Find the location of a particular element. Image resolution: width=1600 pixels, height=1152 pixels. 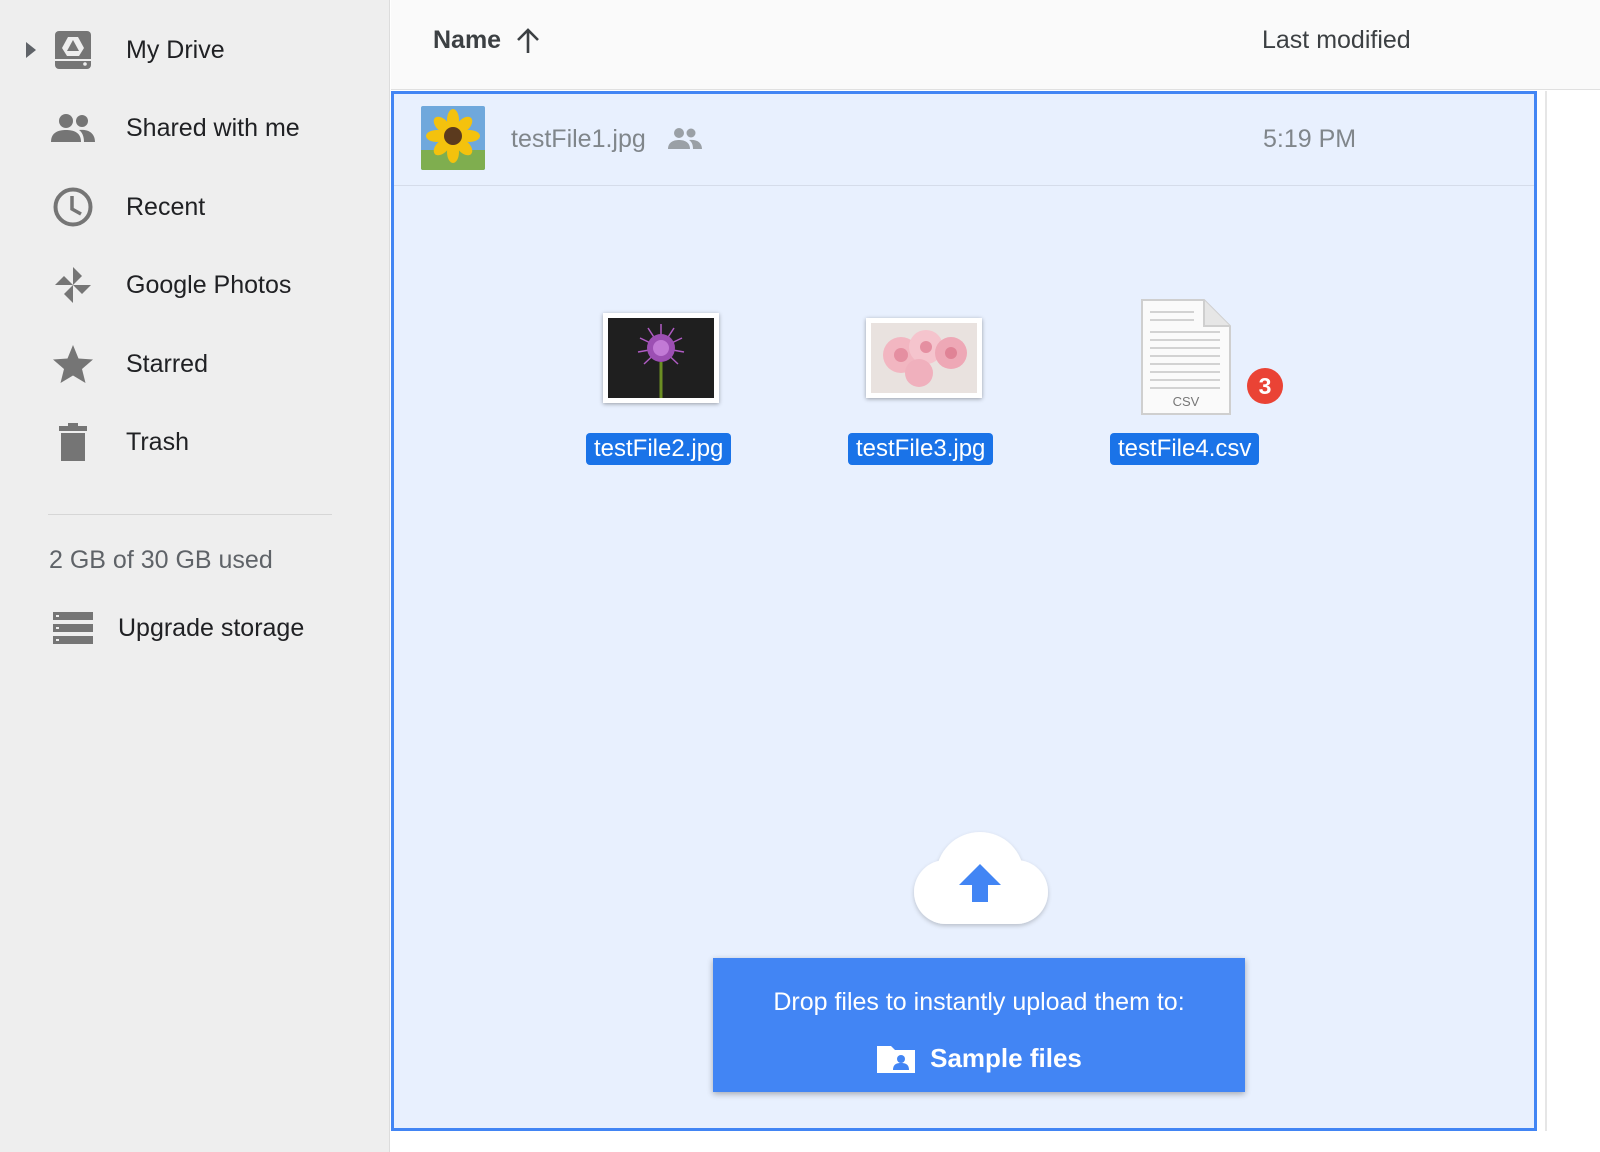

last-modified-column-header: Last modified is located at coordinates (1336, 40).